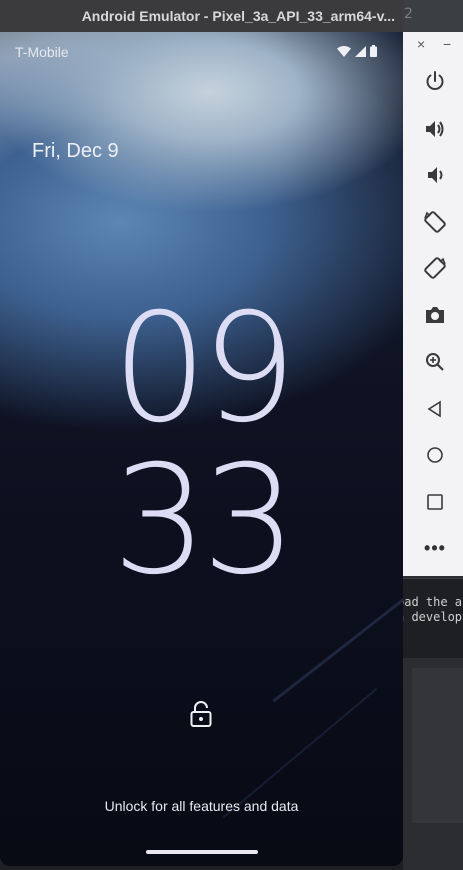 The image size is (463, 870). I want to click on zoom-button, so click(435, 362).